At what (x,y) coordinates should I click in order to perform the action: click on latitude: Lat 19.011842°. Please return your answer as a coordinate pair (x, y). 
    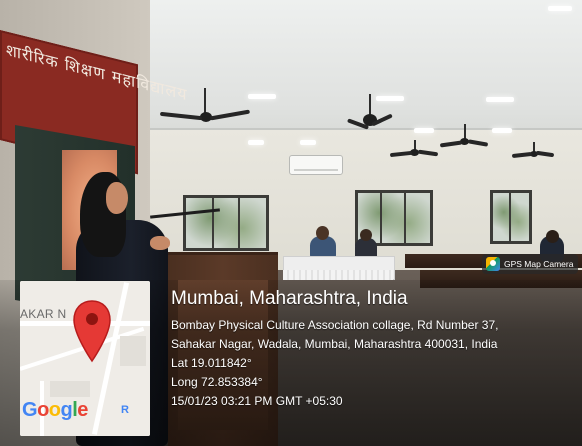
    Looking at the image, I should click on (211, 363).